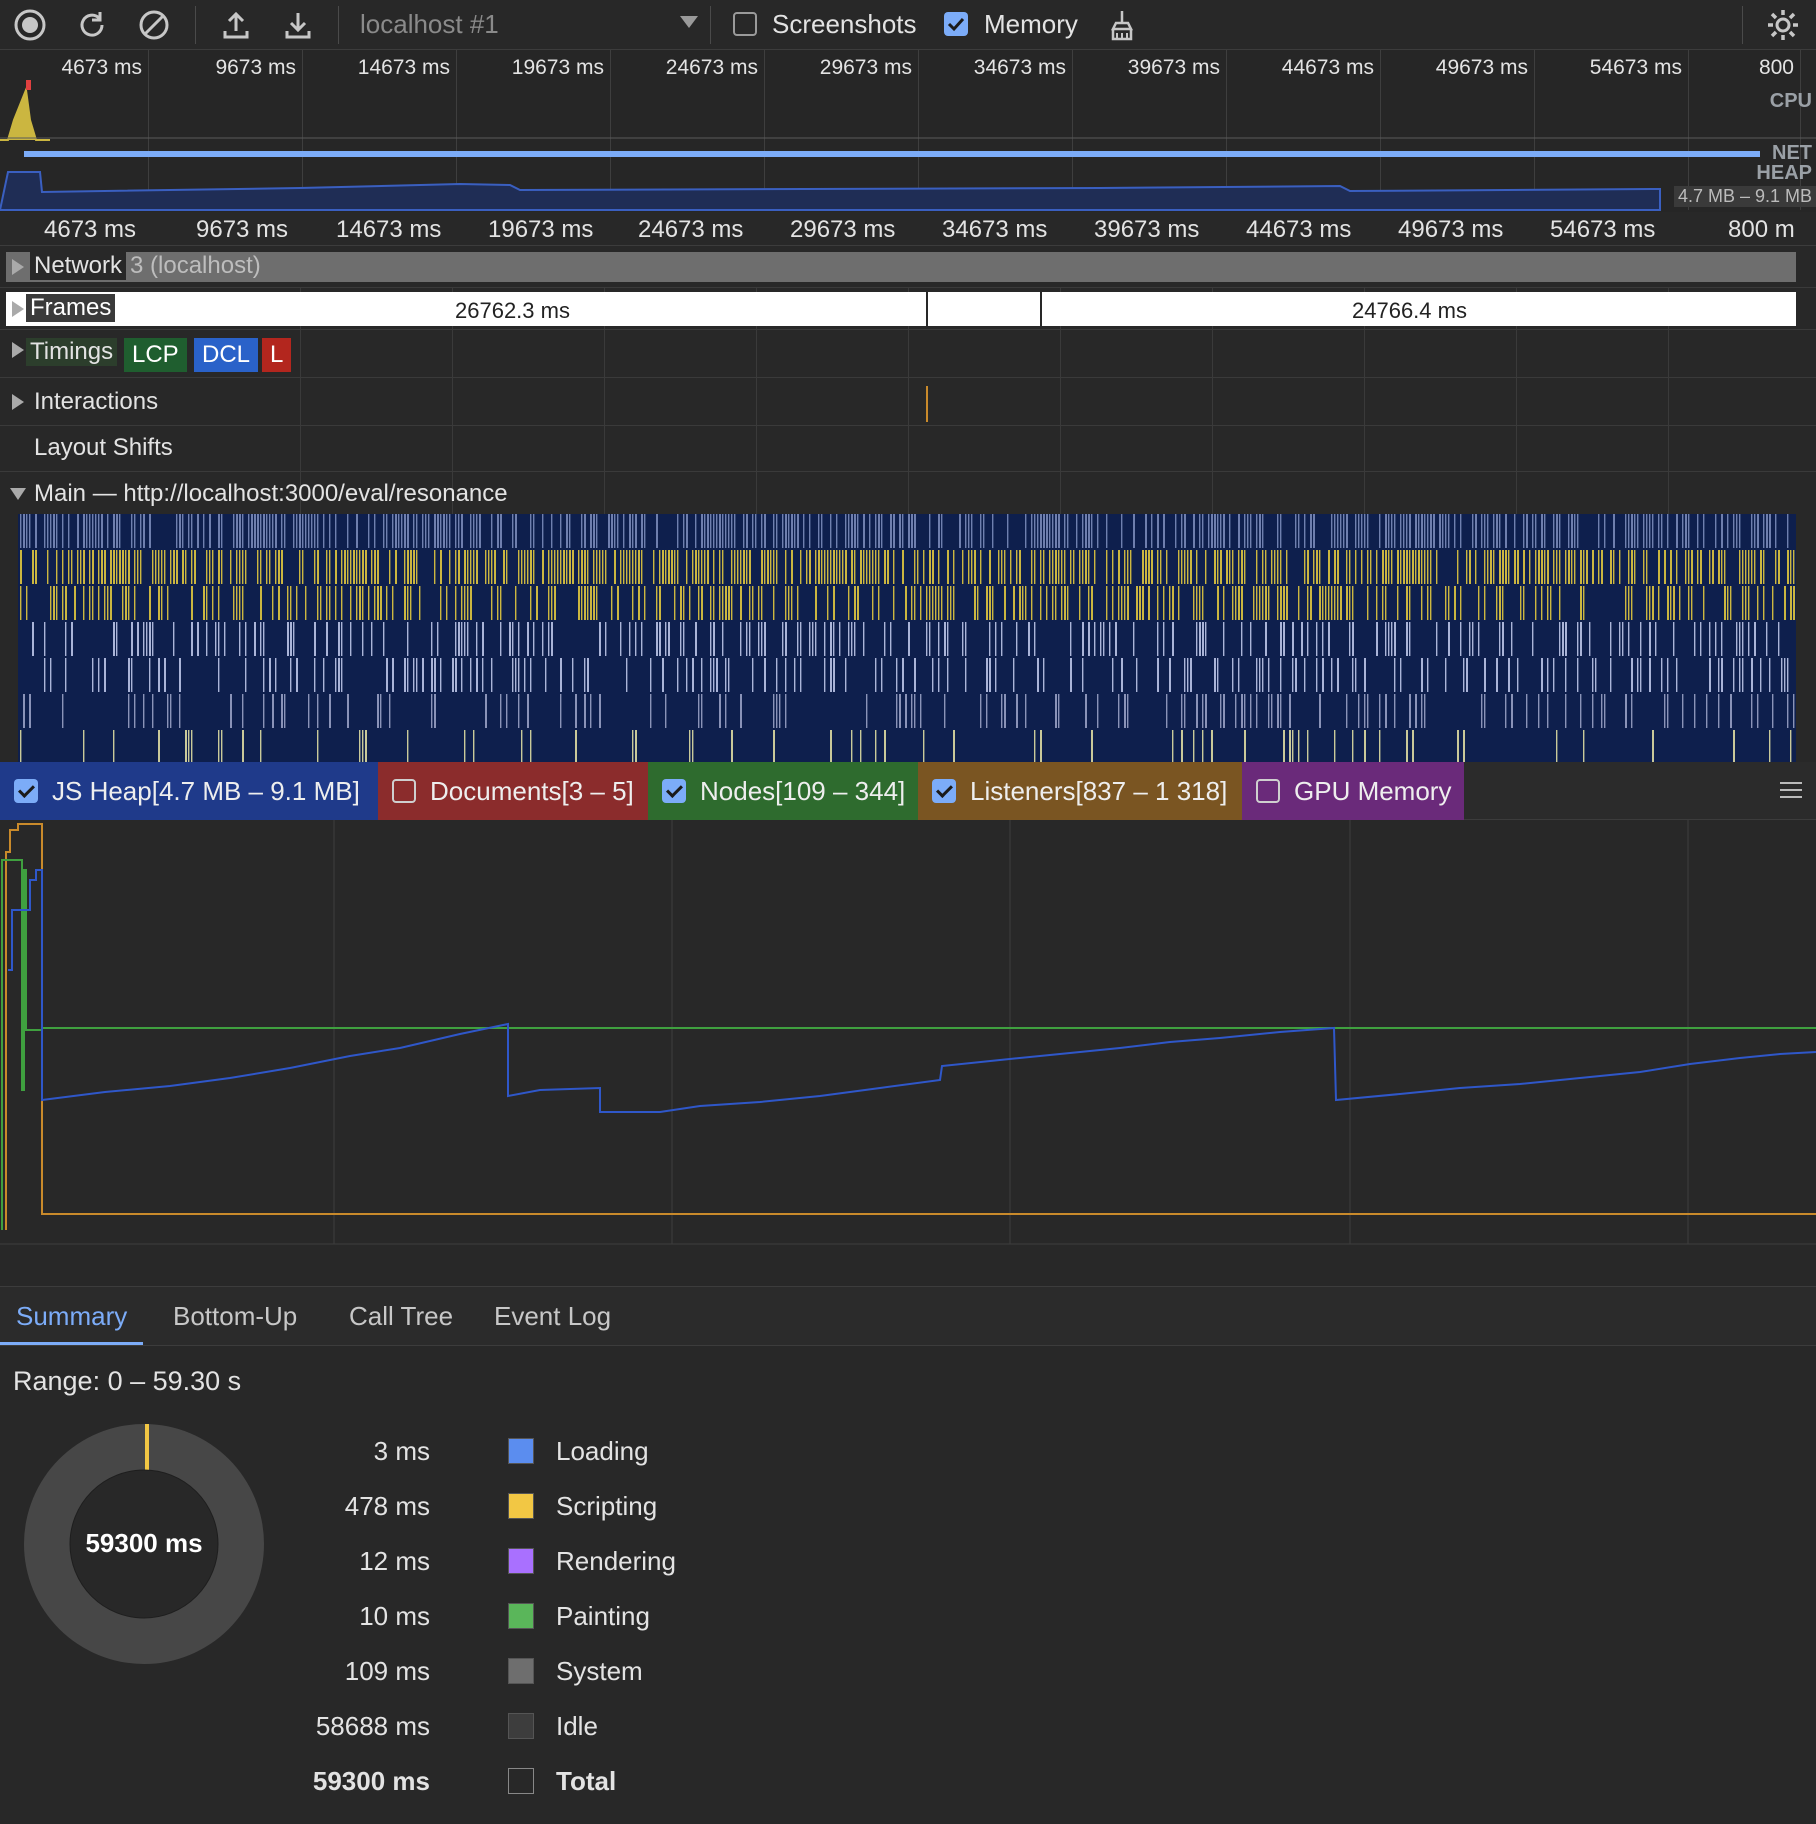 This screenshot has height=1824, width=1816. What do you see at coordinates (908, 449) in the screenshot?
I see `layout-shifts-track: Layout Shifts` at bounding box center [908, 449].